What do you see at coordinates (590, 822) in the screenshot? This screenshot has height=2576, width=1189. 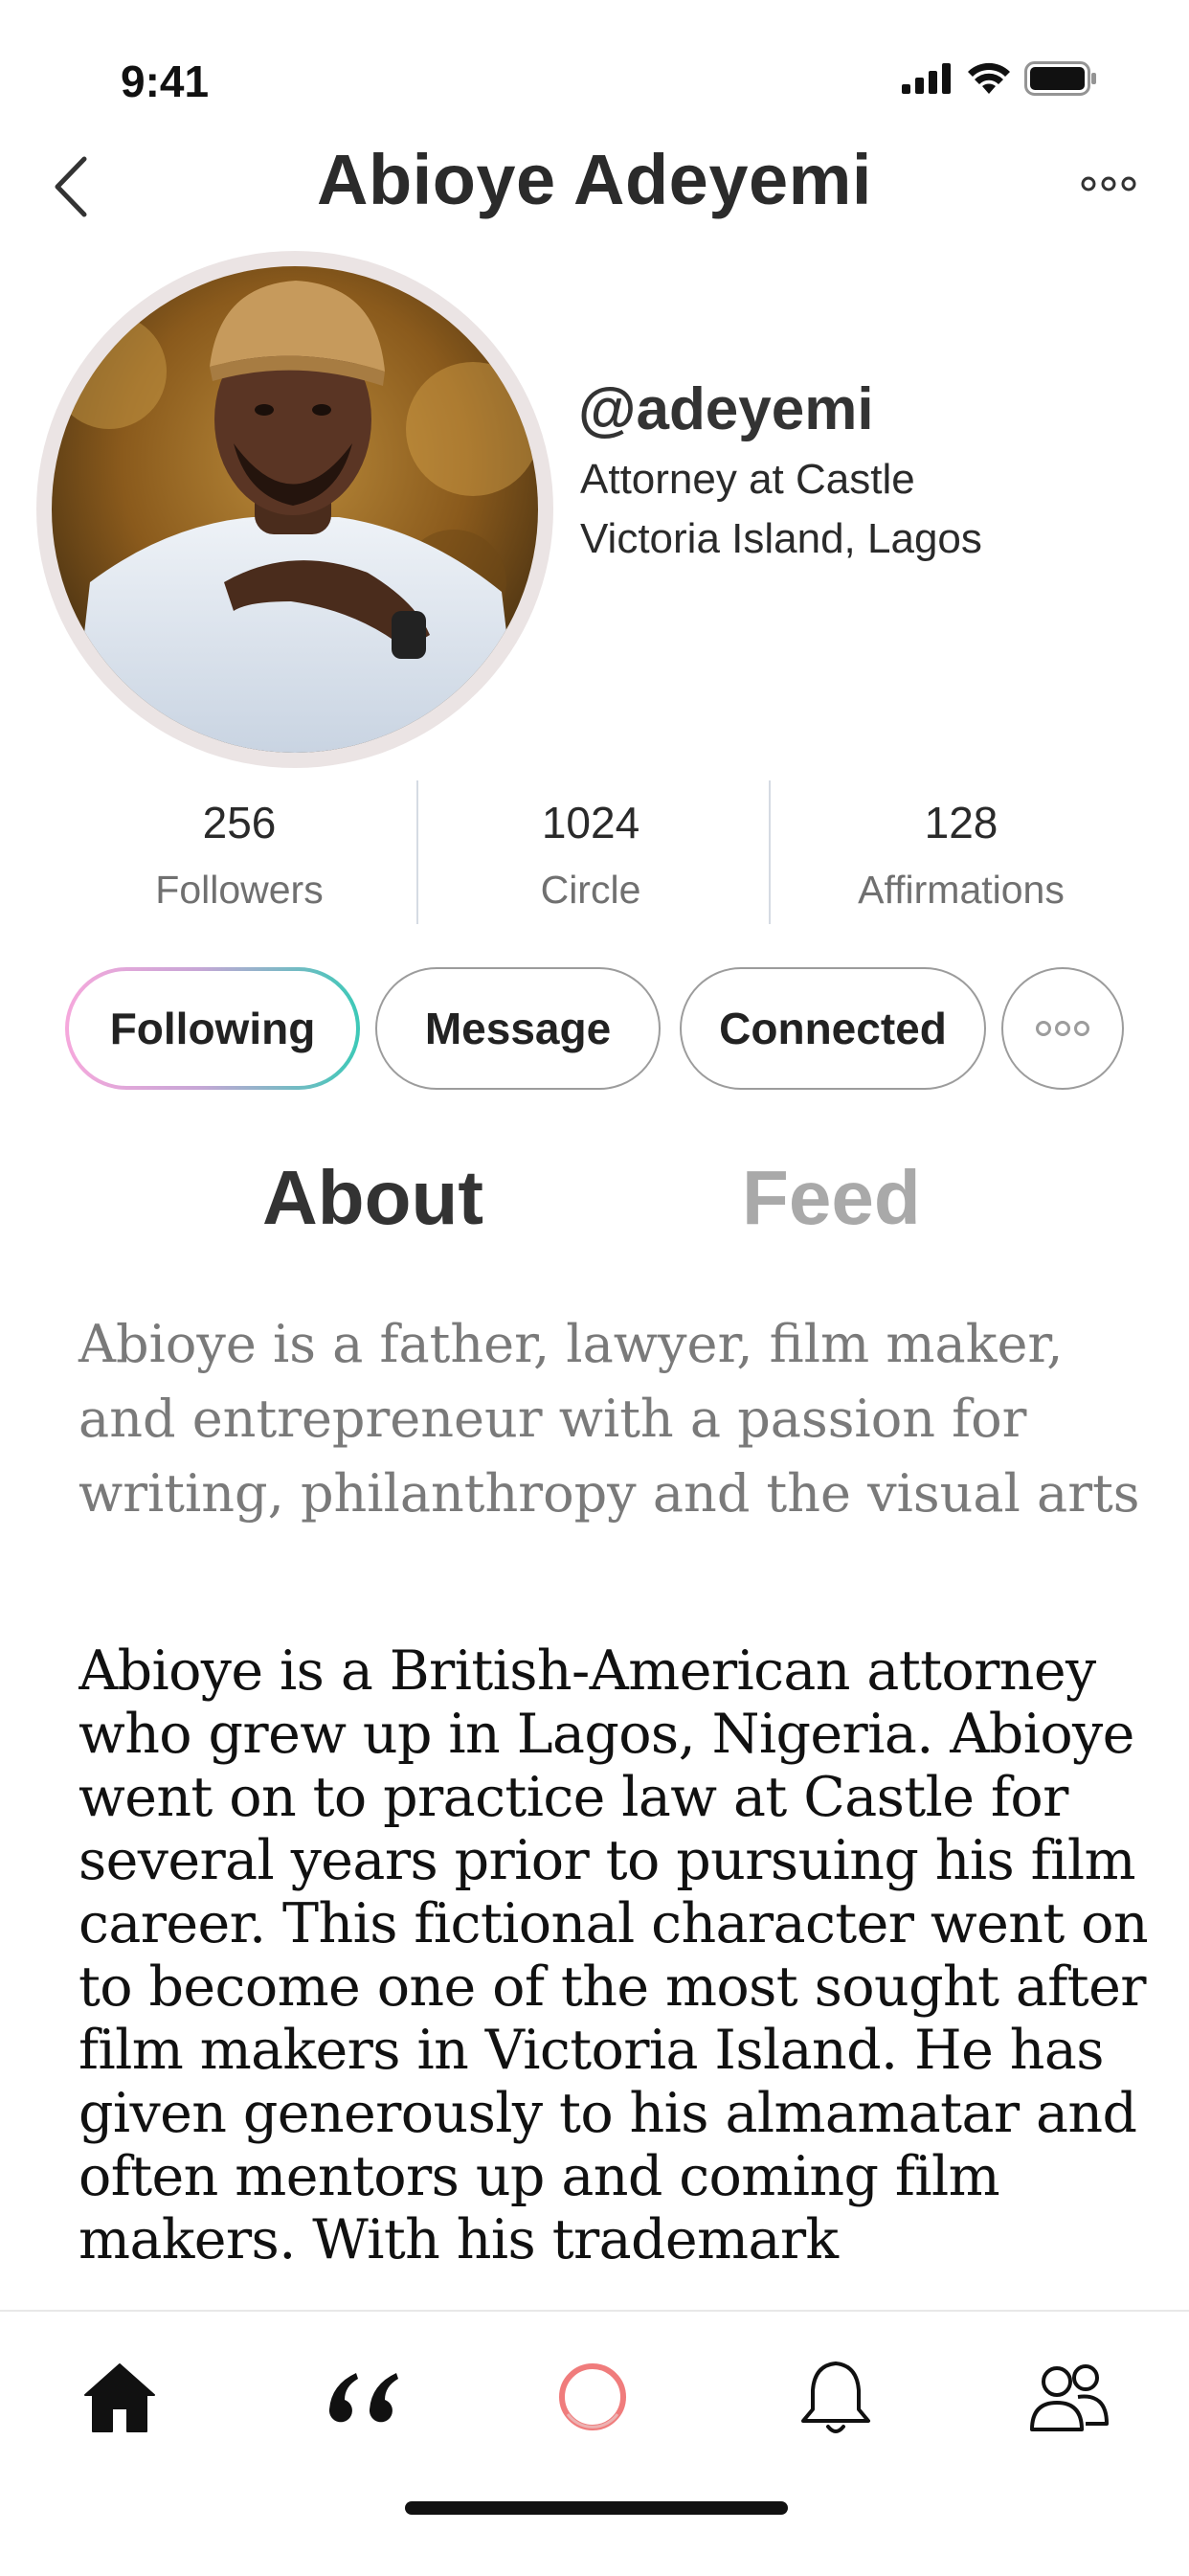 I see `stat-value: 1024` at bounding box center [590, 822].